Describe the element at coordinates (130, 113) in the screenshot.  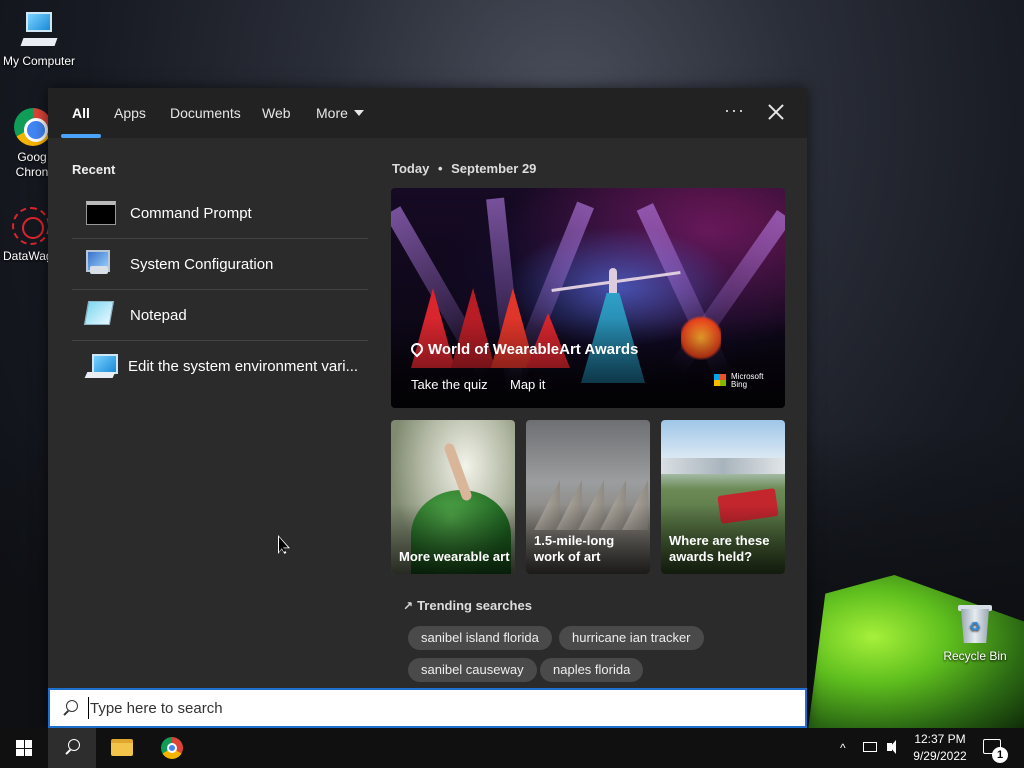
I see `tab-apps: Apps` at that location.